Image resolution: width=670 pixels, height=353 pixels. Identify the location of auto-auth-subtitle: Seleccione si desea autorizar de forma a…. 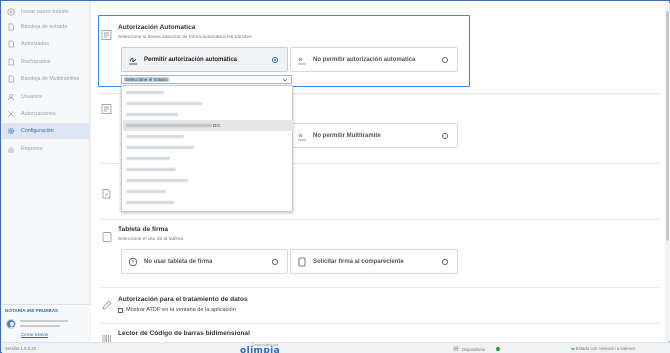
(185, 37).